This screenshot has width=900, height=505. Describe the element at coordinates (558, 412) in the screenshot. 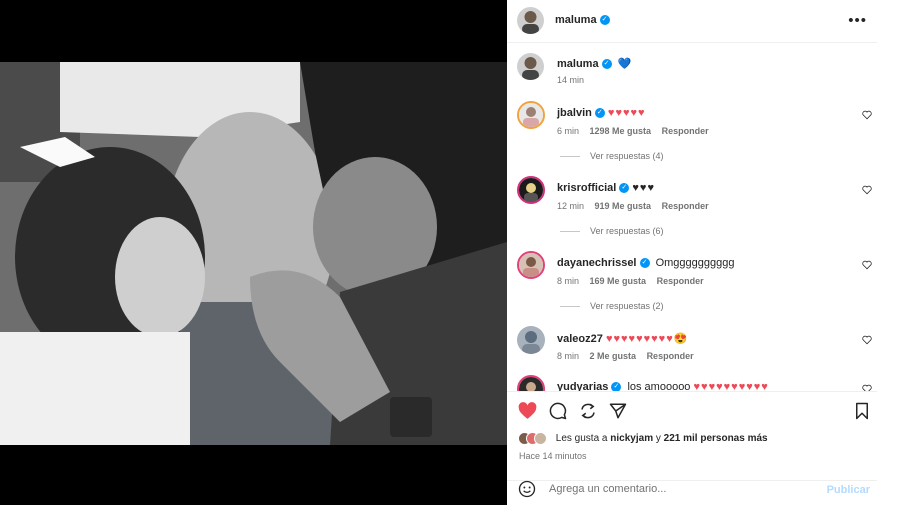

I see `comment-icon` at that location.